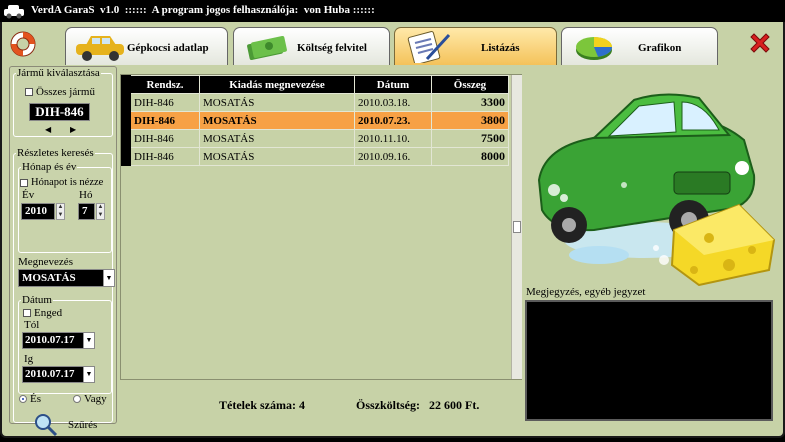 The image size is (785, 442). I want to click on total-cost-value: 22 600 Ft., so click(454, 405).